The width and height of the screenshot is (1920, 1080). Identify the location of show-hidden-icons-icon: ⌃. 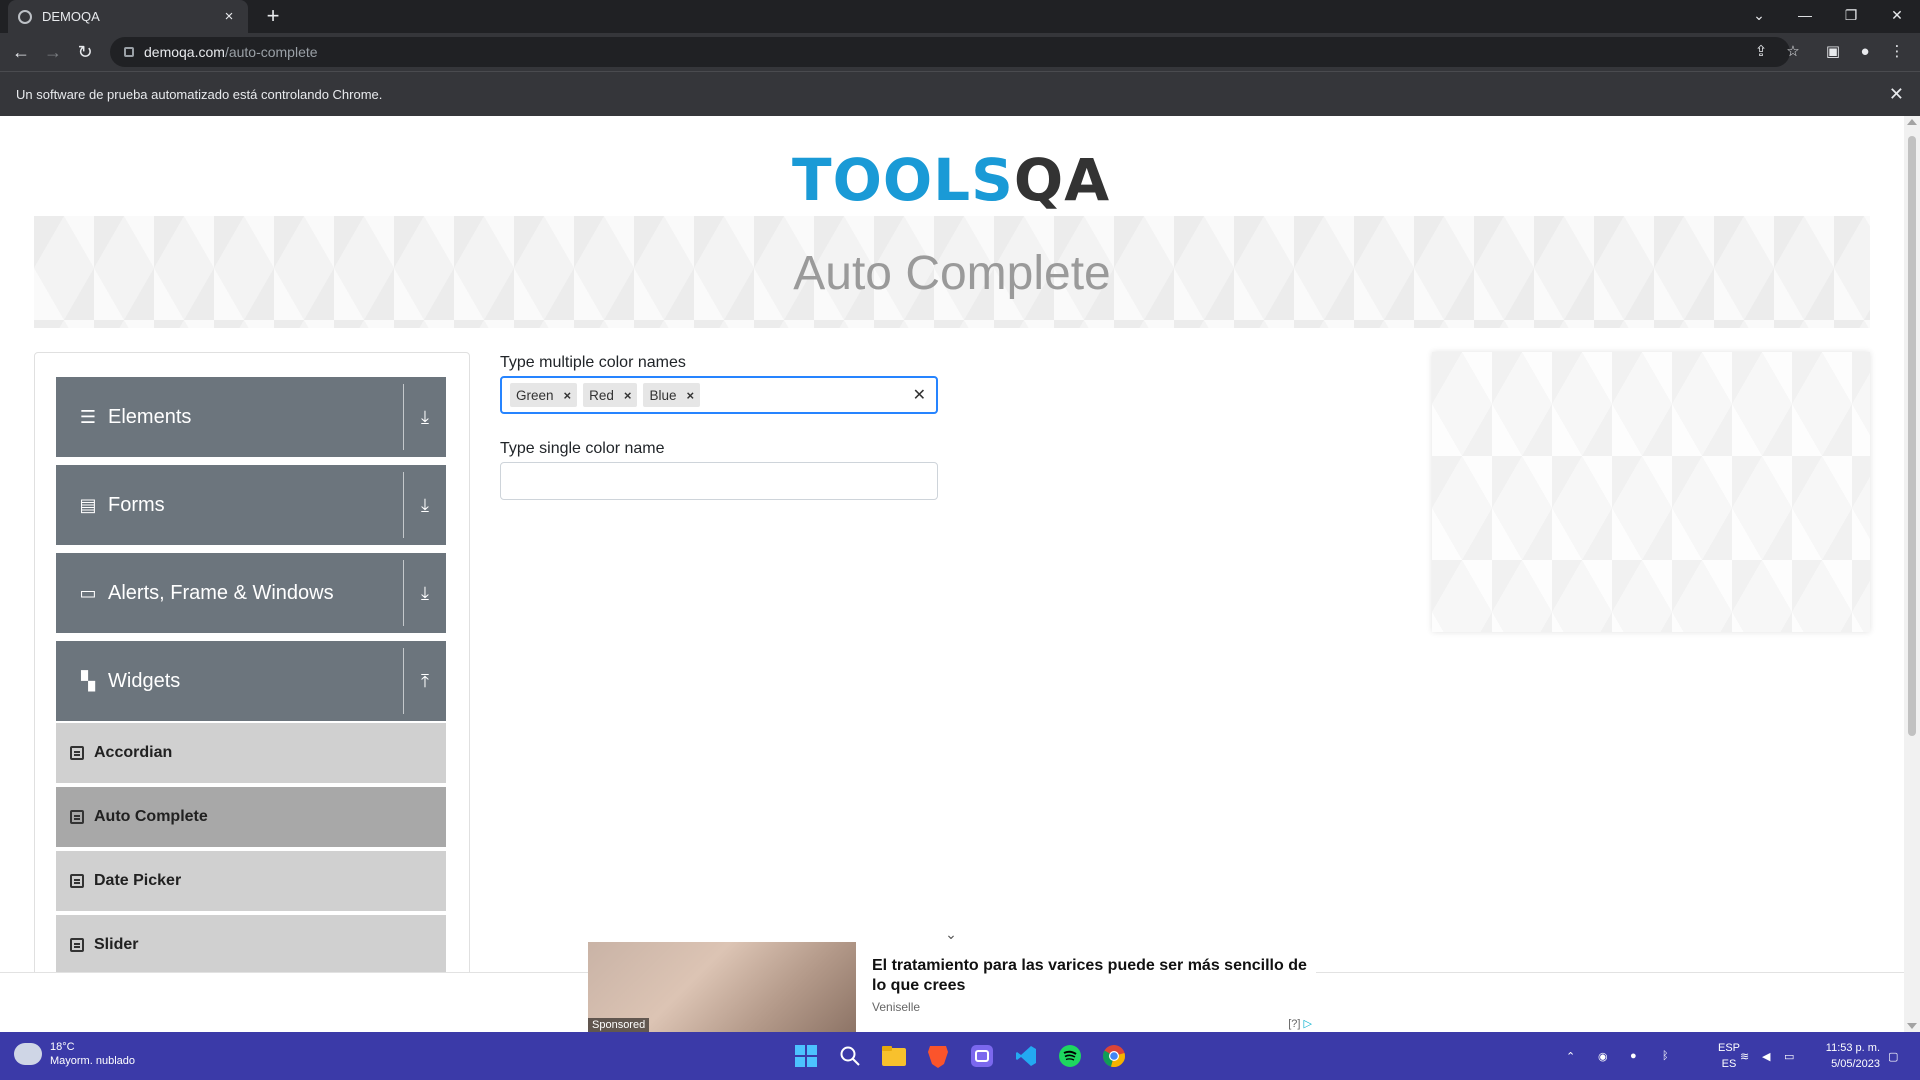
(1570, 1056).